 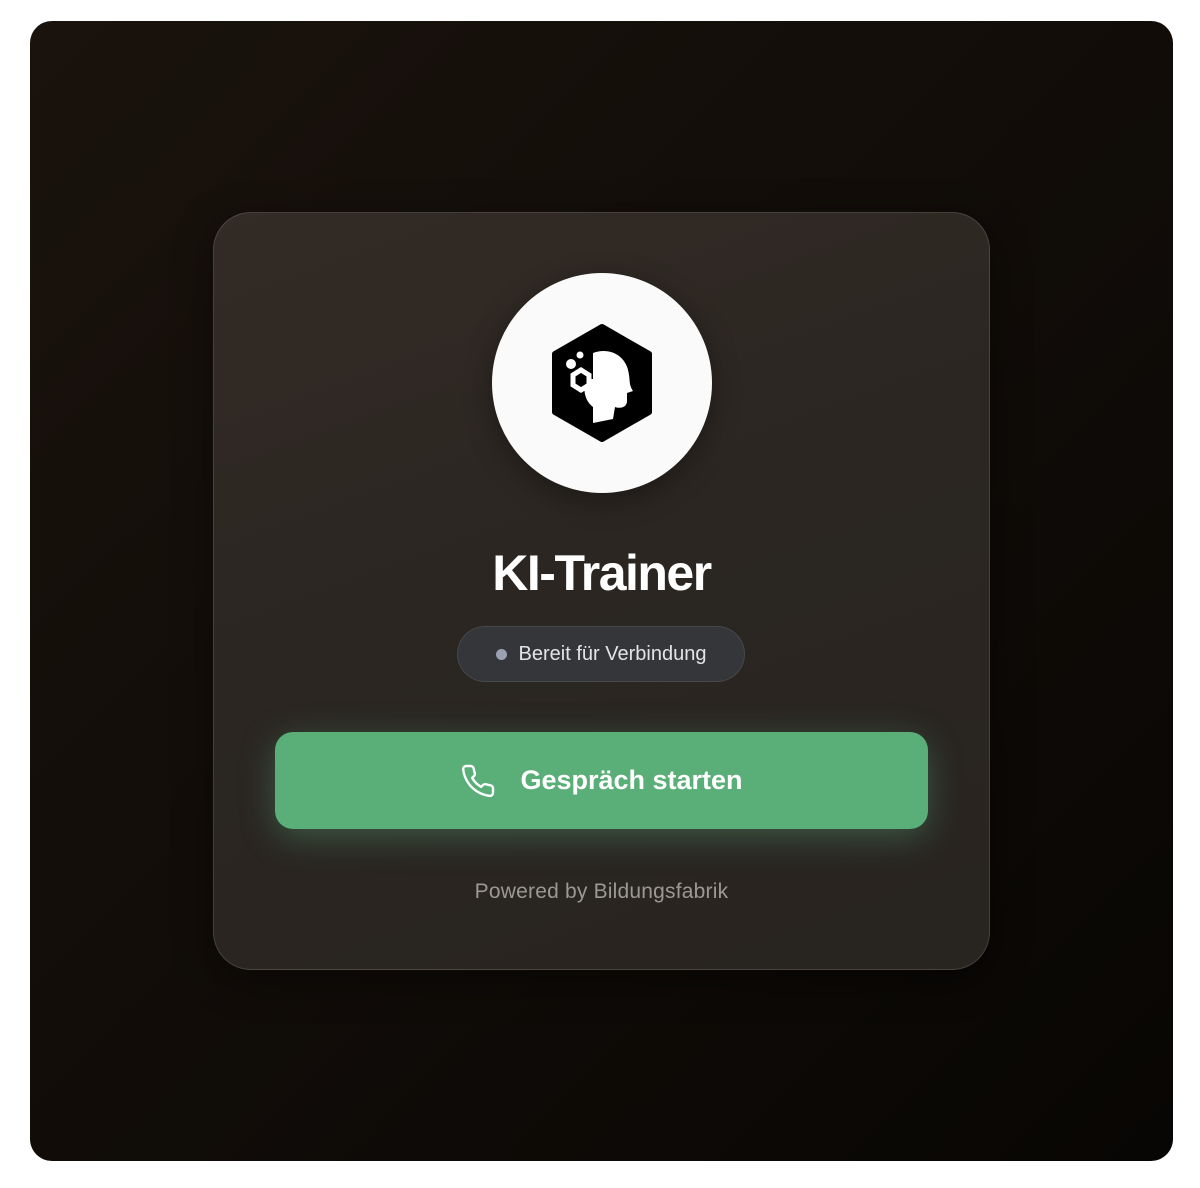 I want to click on status-badge: Bereit für Verbindung, so click(x=601, y=654).